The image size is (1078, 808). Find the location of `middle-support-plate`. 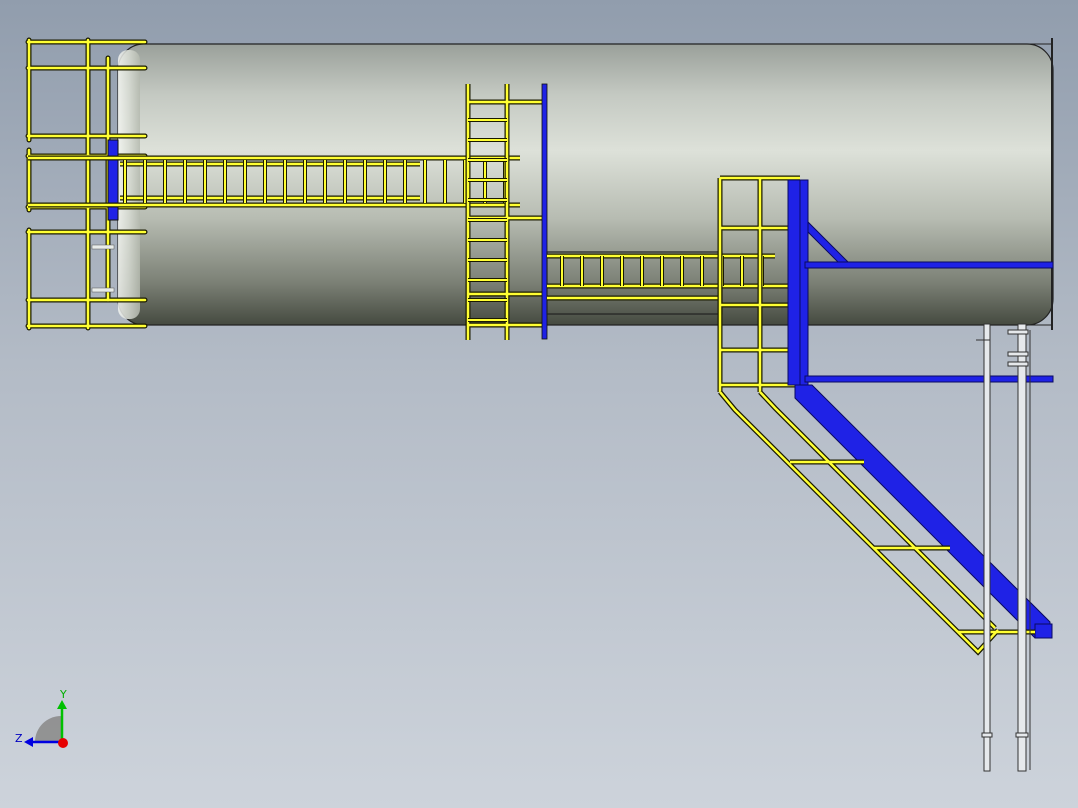

middle-support-plate is located at coordinates (544, 211).